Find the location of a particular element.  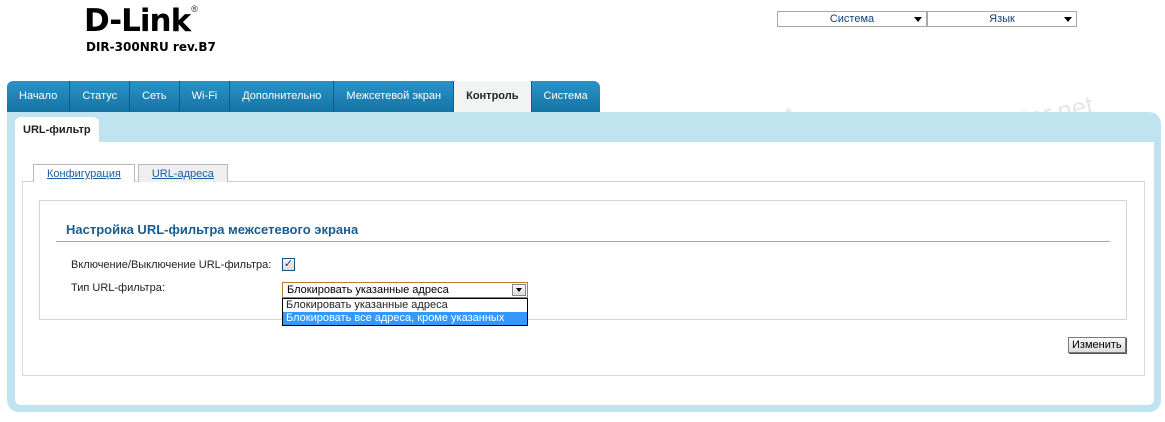

tab-wifi: Wi-Fi is located at coordinates (205, 96).